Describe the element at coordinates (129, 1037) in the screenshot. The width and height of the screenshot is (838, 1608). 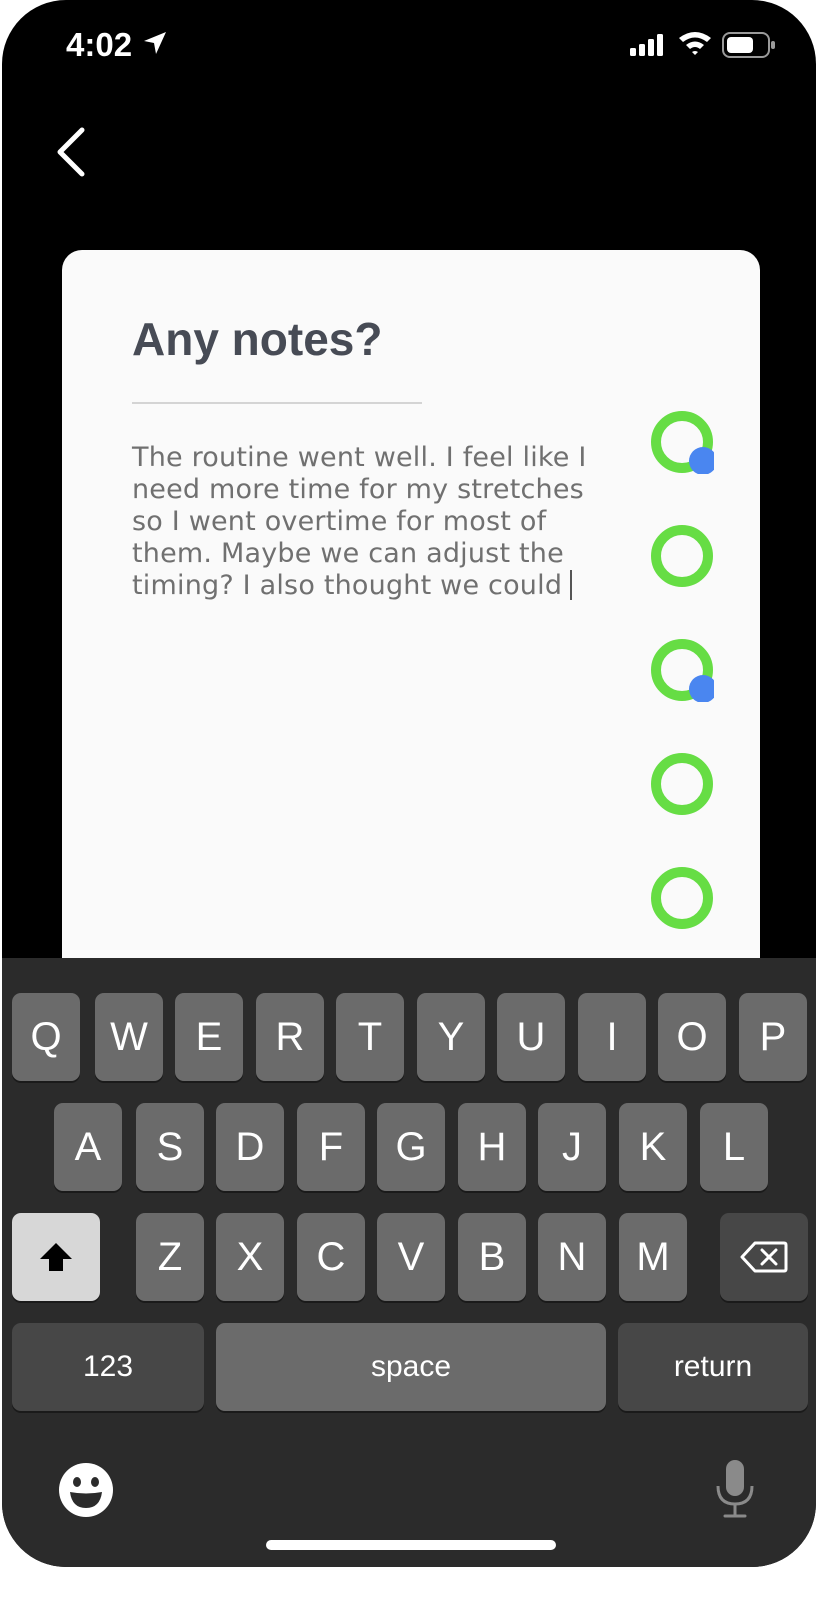
I see `key-w: W` at that location.